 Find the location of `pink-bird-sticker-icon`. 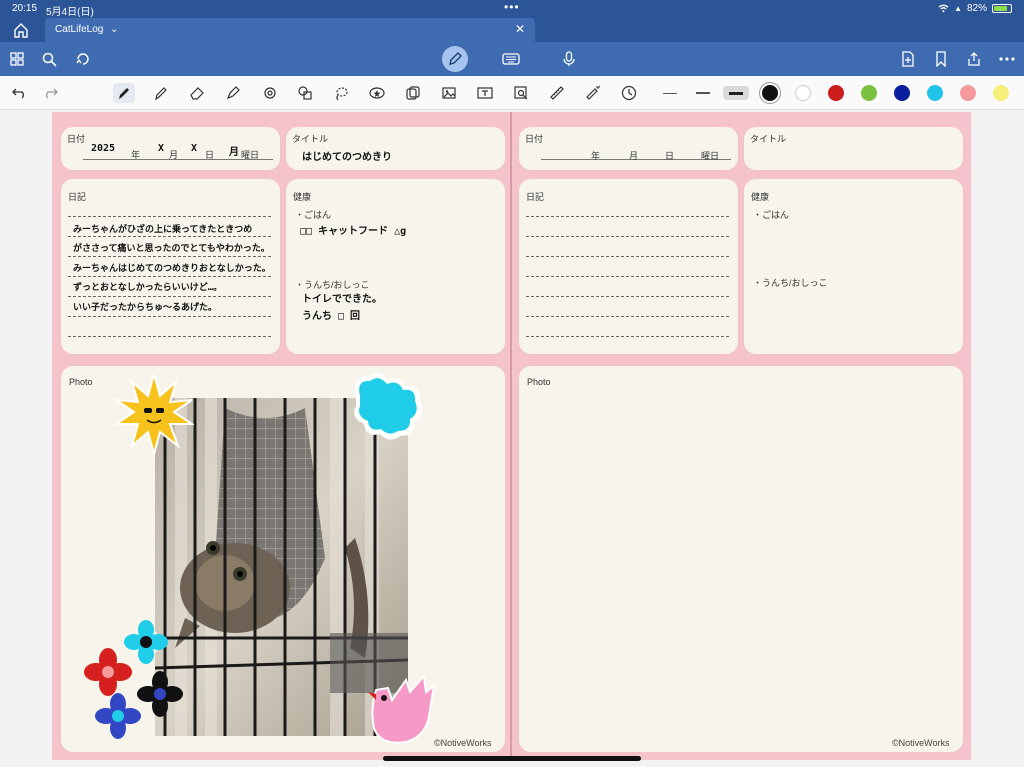

pink-bird-sticker-icon is located at coordinates (402, 709).